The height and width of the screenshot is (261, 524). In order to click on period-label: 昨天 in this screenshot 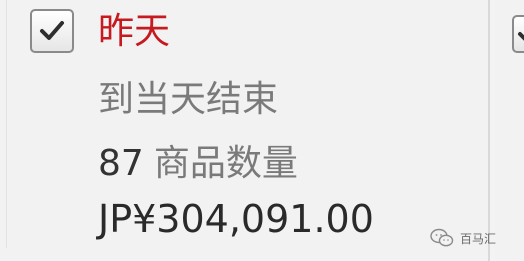, I will do `click(134, 31)`.